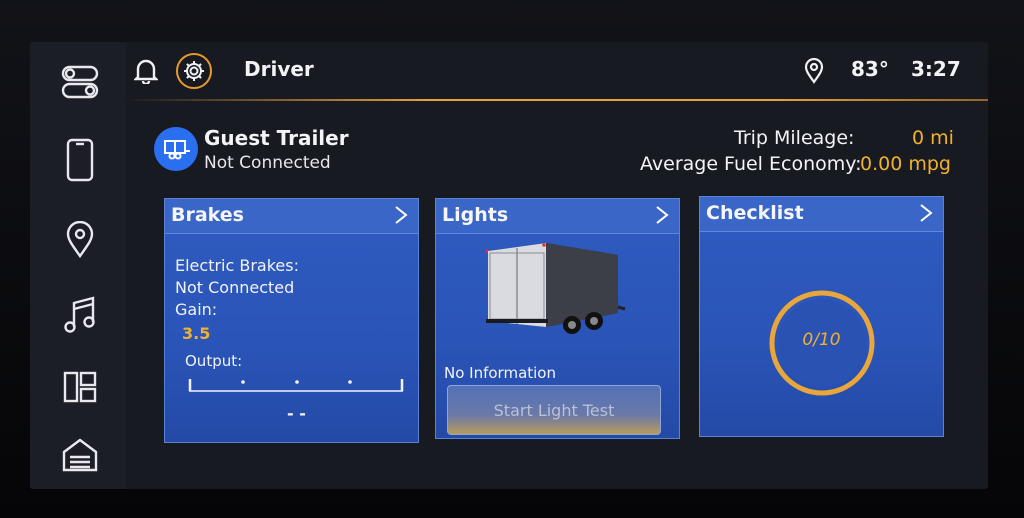  What do you see at coordinates (146, 73) in the screenshot?
I see `bell-icon` at bounding box center [146, 73].